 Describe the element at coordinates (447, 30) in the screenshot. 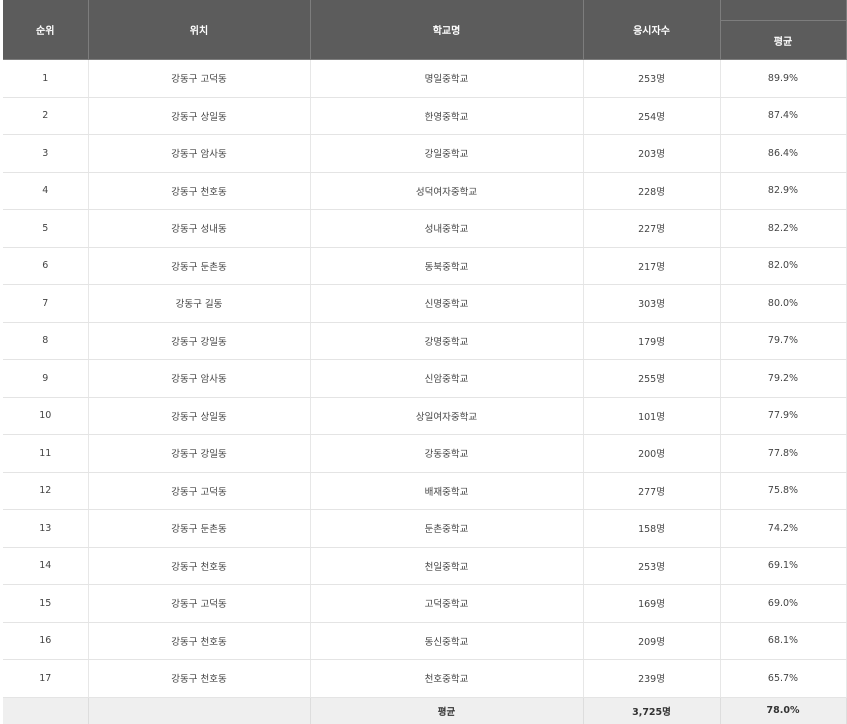

I see `school-header: 학교명` at that location.